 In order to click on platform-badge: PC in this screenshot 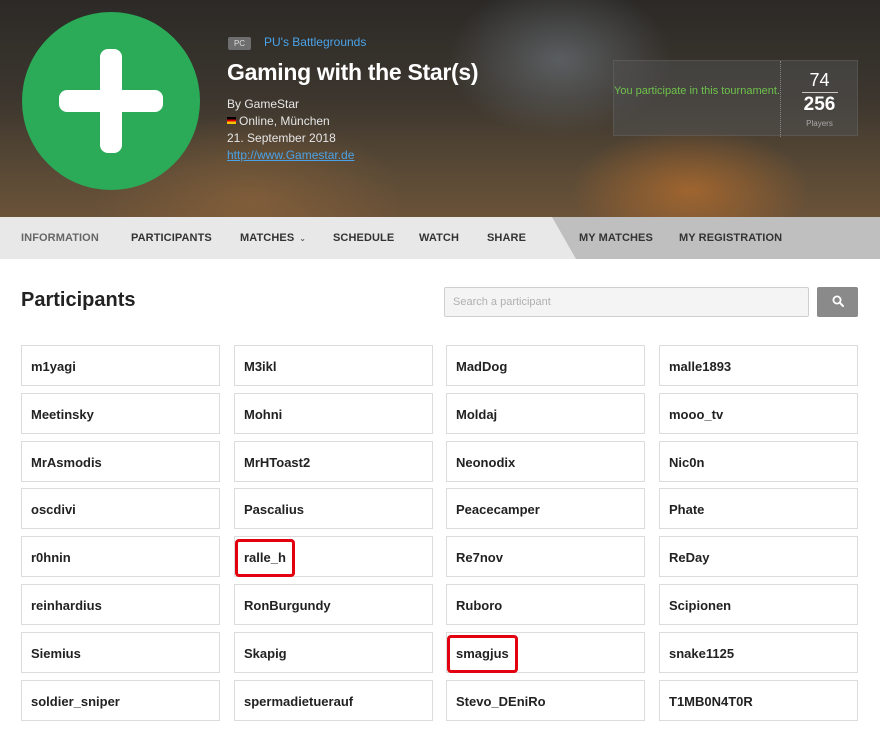, I will do `click(239, 43)`.